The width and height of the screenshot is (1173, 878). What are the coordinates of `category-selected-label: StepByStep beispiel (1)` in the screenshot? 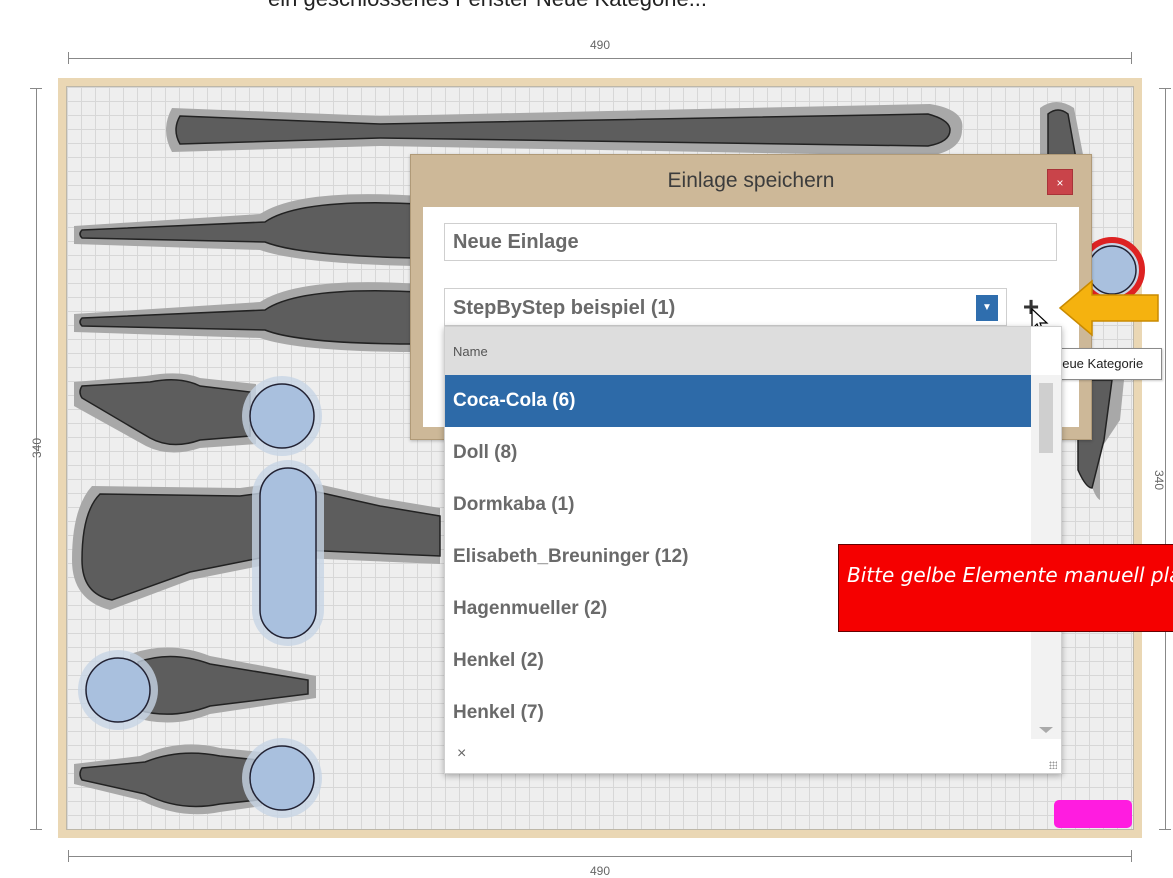 It's located at (564, 308).